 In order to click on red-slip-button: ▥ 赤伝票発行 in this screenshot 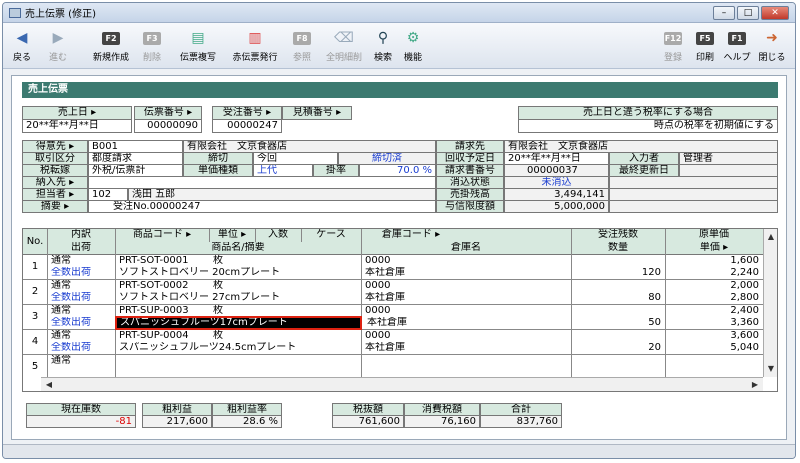, I will do `click(255, 44)`.